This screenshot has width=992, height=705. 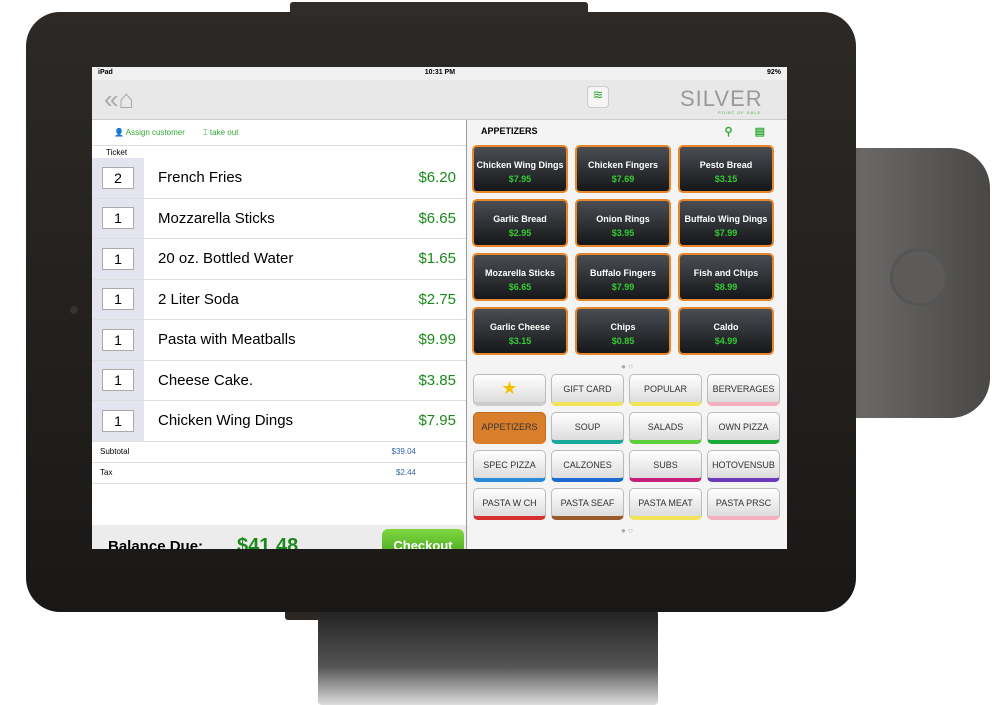 What do you see at coordinates (665, 504) in the screenshot?
I see `category-button: PASTA MEAT` at bounding box center [665, 504].